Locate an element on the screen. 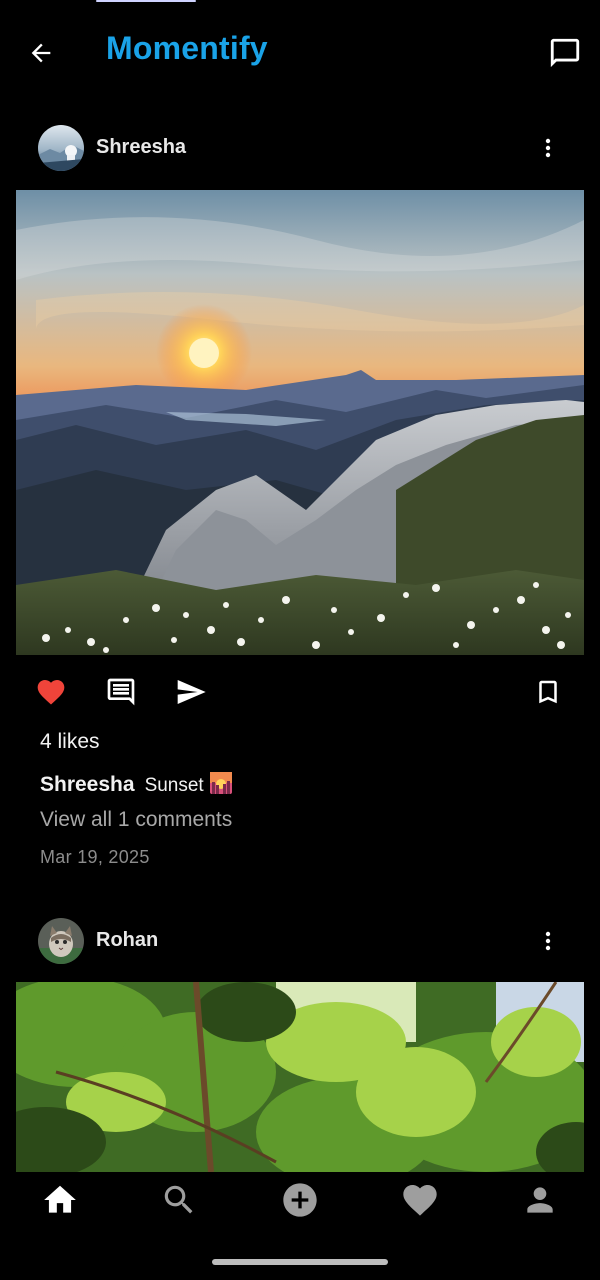  bottom-navigation is located at coordinates (300, 1200).